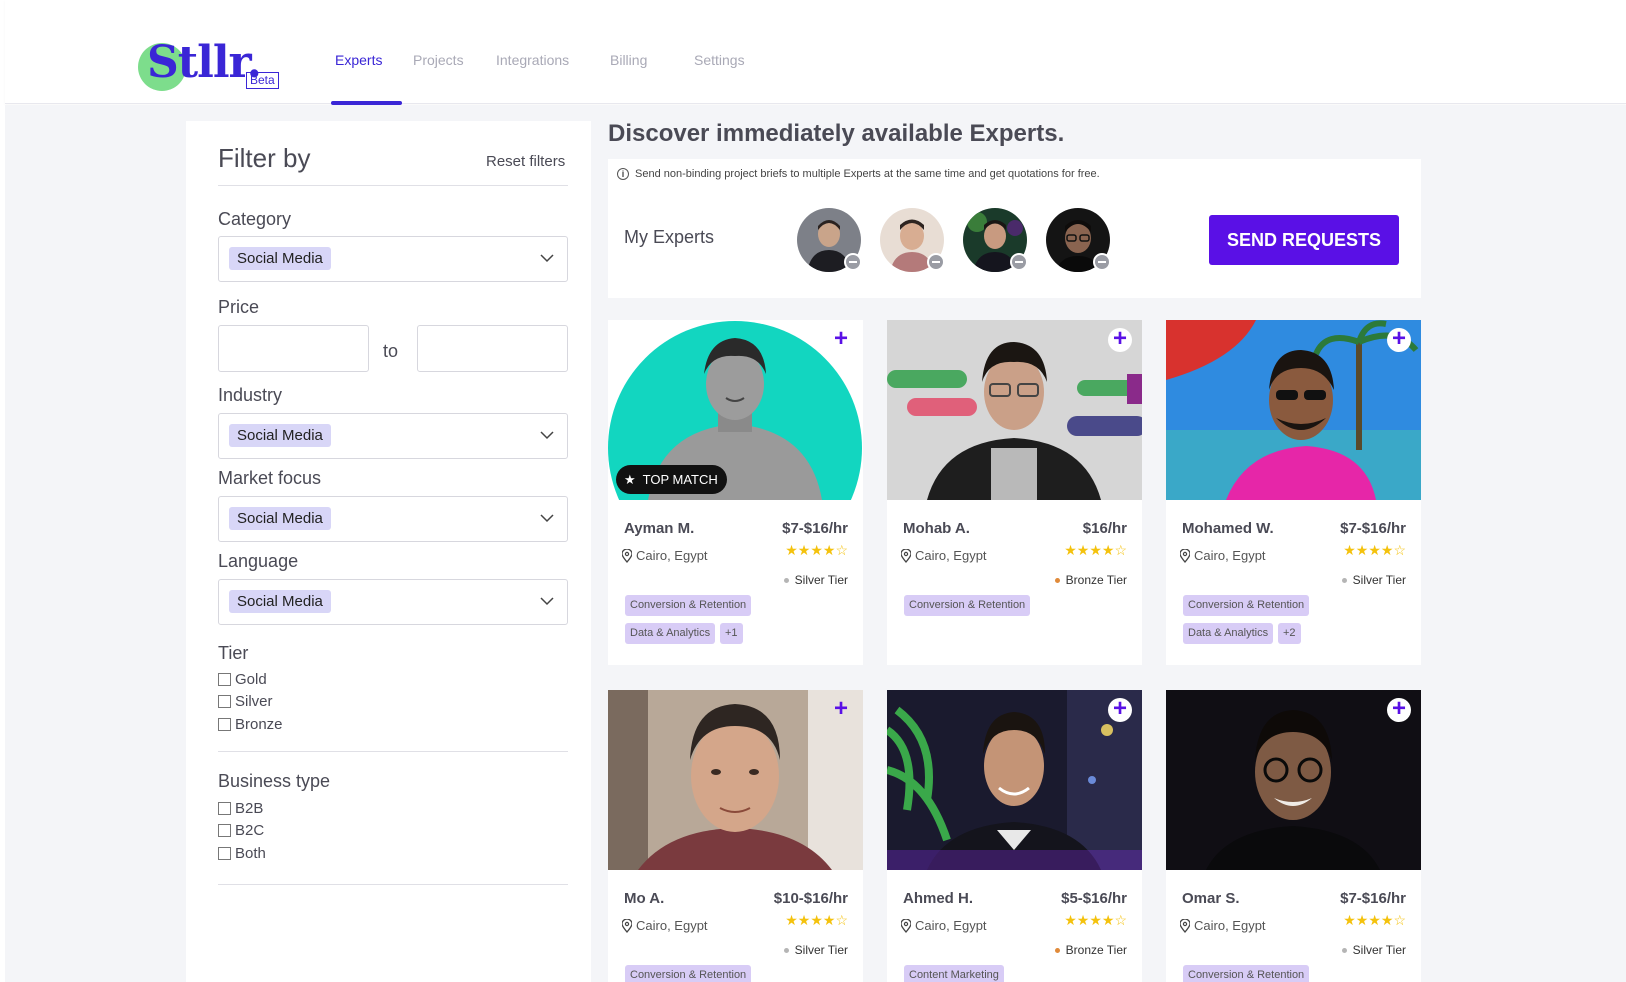 This screenshot has width=1626, height=982. Describe the element at coordinates (274, 781) in the screenshot. I see `business-type-label: Business type` at that location.